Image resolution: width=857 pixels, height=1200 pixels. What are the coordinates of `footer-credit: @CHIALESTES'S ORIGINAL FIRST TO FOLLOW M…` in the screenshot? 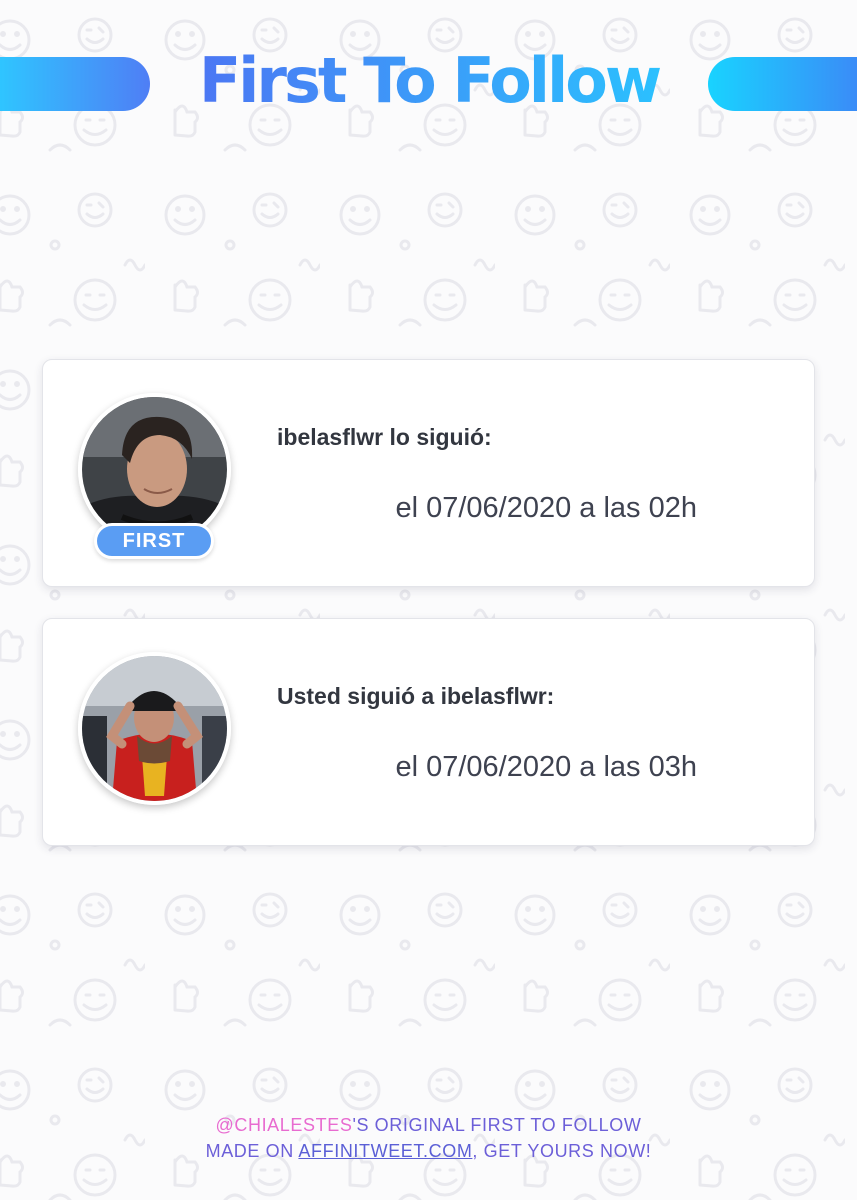 It's located at (428, 1138).